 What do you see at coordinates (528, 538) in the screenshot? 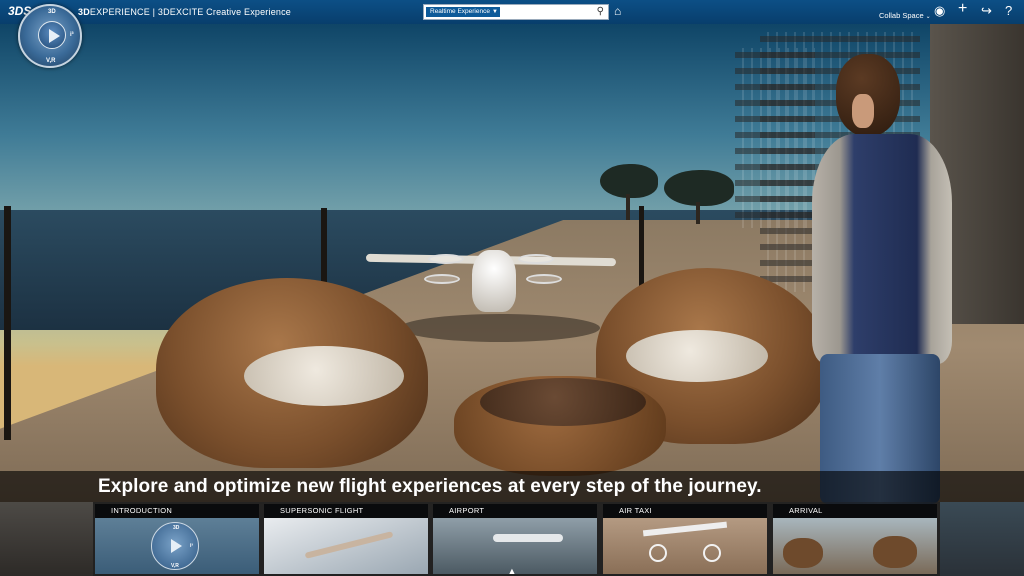
I see `airliner` at bounding box center [528, 538].